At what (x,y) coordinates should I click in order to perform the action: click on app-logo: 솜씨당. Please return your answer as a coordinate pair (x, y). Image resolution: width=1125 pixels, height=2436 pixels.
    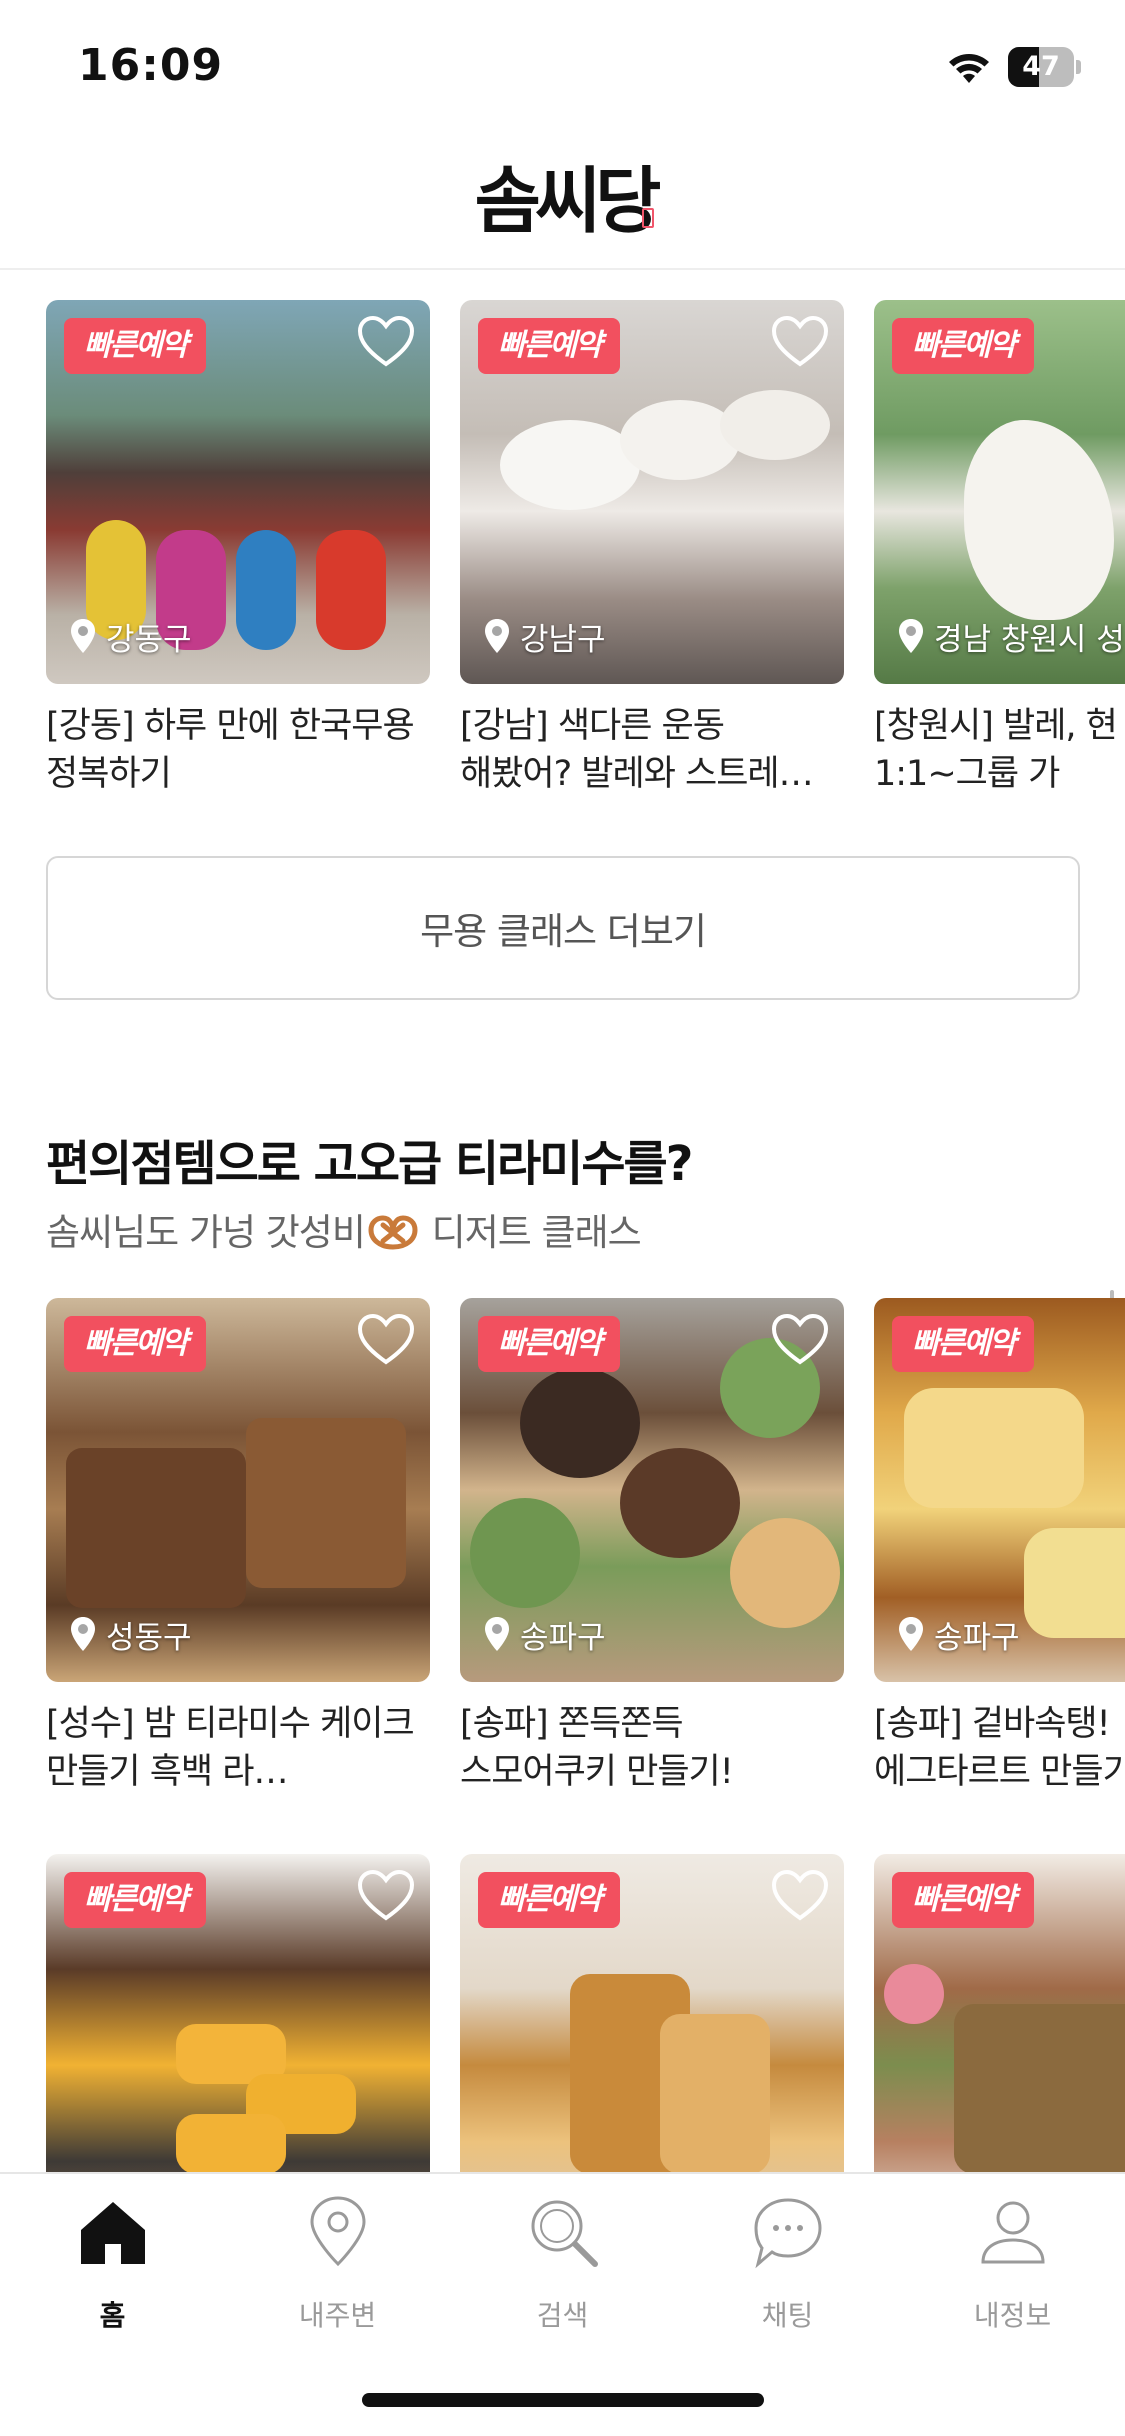
    Looking at the image, I should click on (566, 194).